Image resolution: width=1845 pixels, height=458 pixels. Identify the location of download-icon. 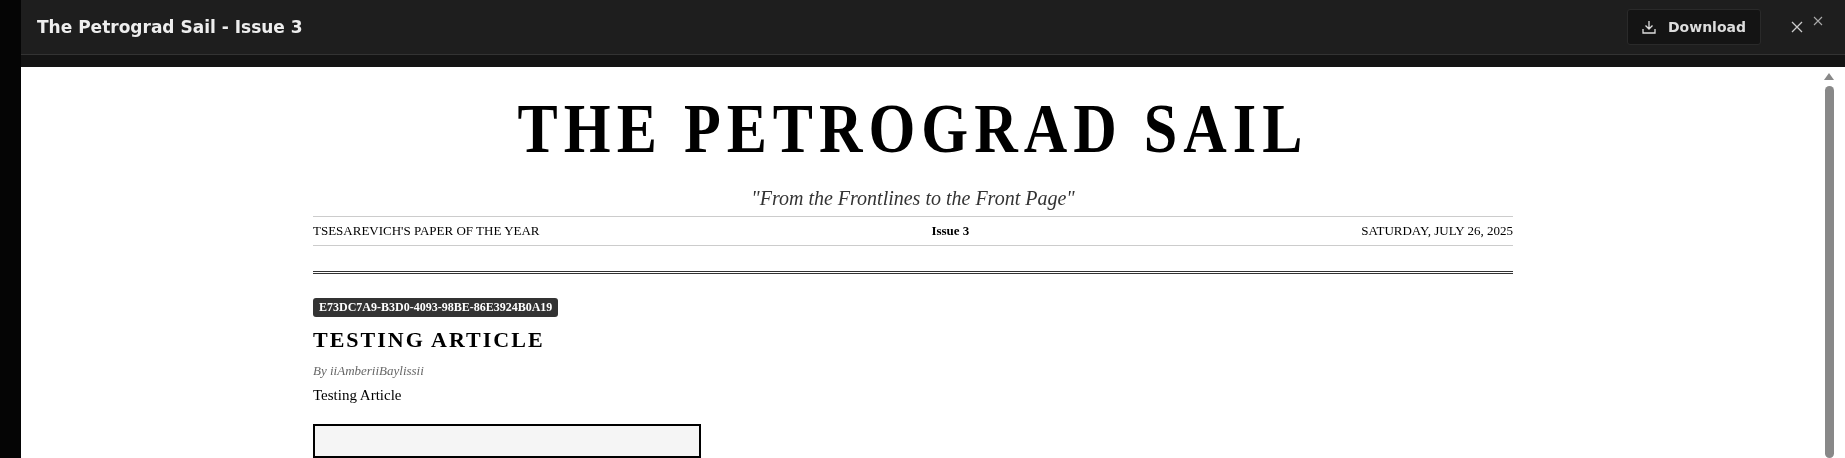
(1648, 26).